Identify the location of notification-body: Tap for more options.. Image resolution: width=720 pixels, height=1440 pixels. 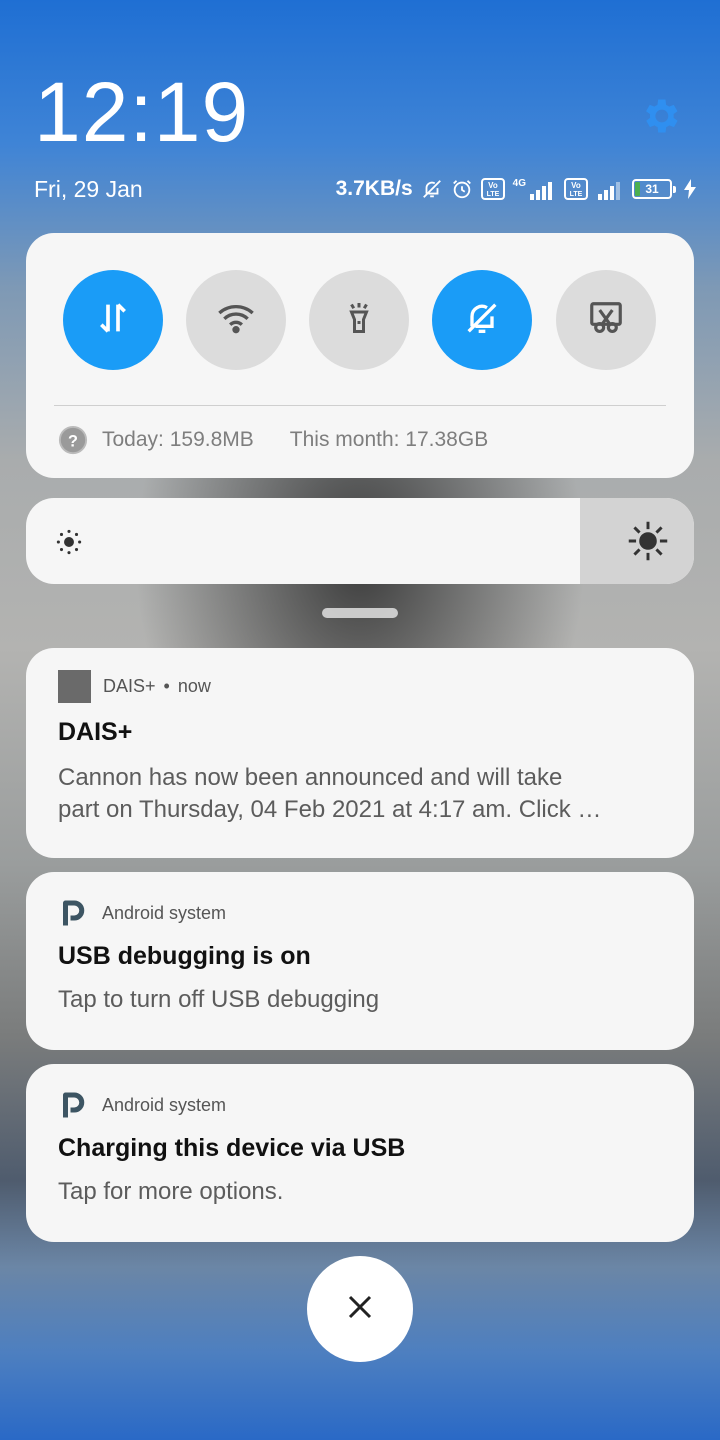
(171, 1191).